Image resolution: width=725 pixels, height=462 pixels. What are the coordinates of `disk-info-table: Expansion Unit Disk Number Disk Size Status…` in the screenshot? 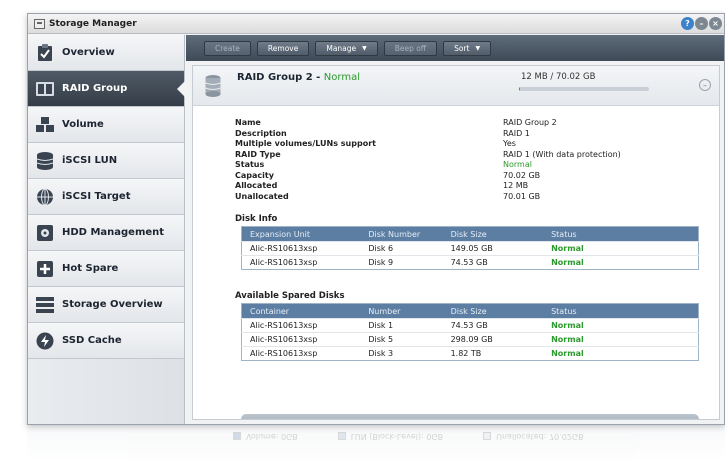 It's located at (470, 248).